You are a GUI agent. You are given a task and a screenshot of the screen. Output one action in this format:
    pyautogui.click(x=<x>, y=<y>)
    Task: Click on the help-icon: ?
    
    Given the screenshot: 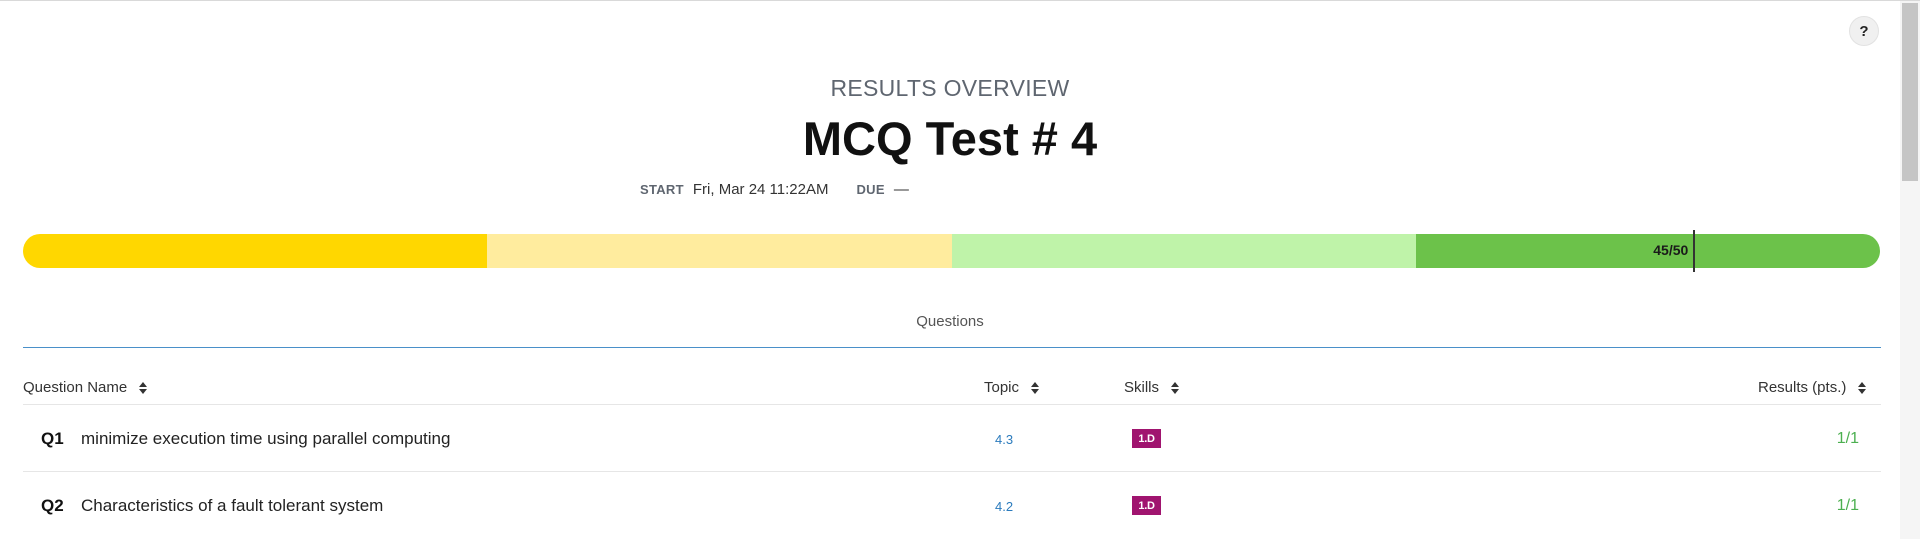 What is the action you would take?
    pyautogui.click(x=1864, y=31)
    